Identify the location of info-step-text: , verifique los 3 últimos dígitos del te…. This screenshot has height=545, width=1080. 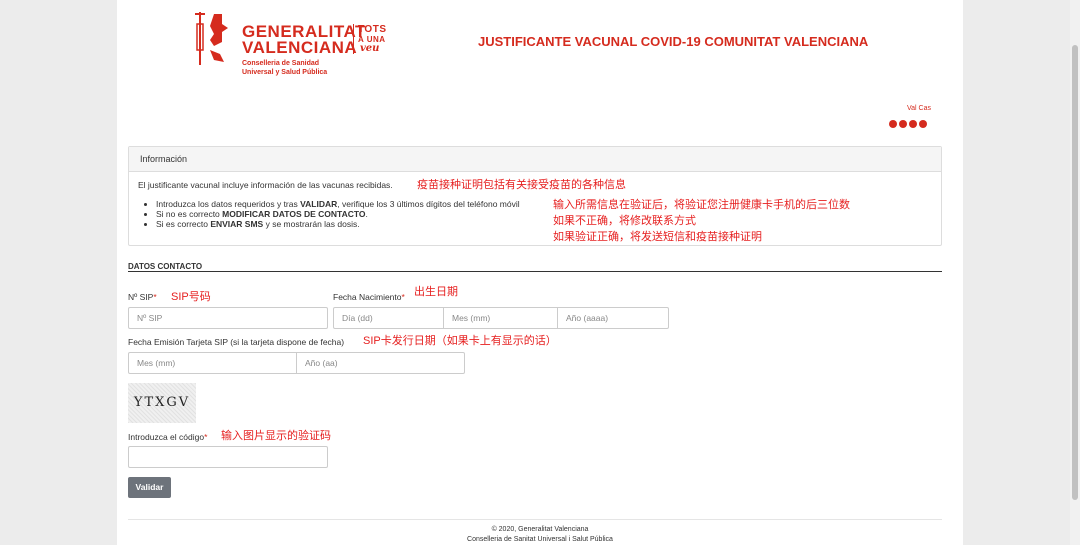
(428, 204).